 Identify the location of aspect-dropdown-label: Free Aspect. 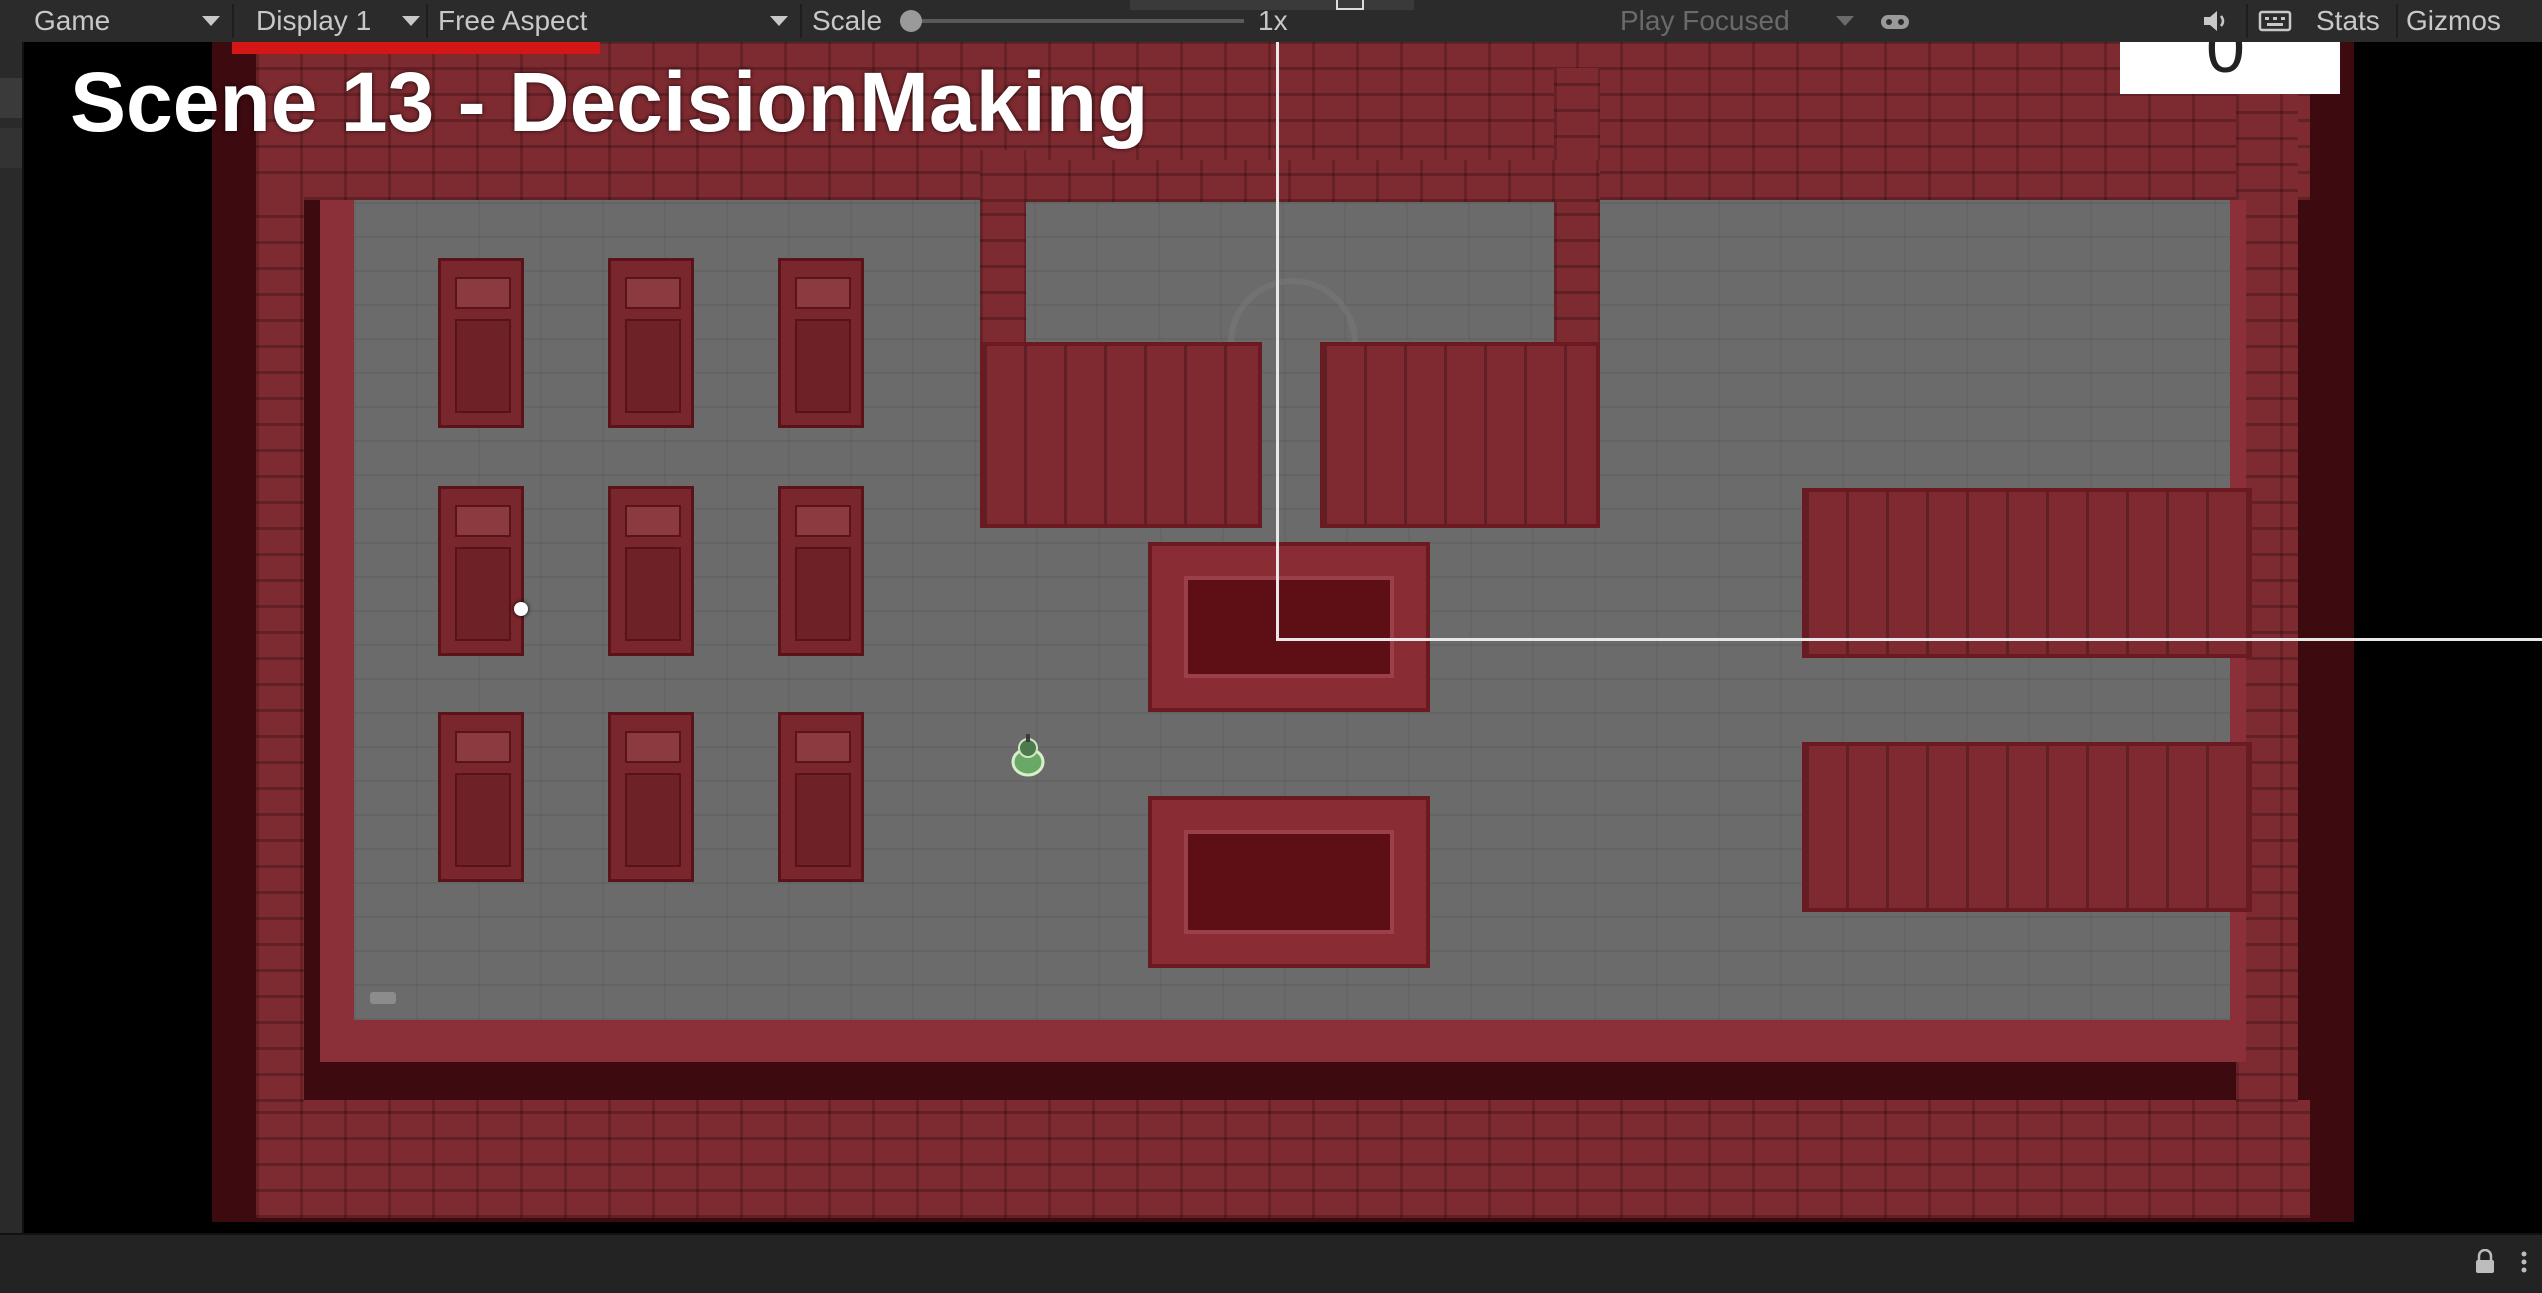
(513, 20).